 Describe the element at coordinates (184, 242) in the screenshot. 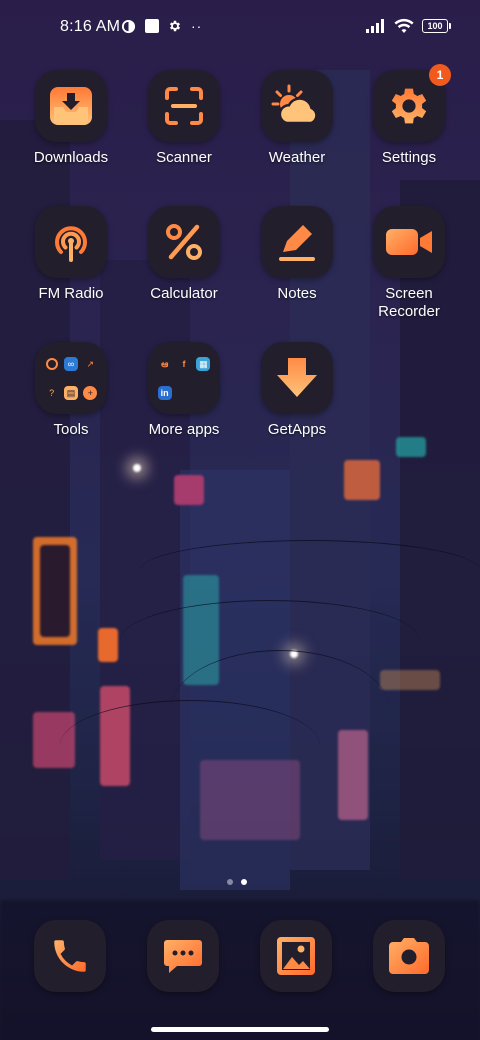

I see `percent-icon` at that location.